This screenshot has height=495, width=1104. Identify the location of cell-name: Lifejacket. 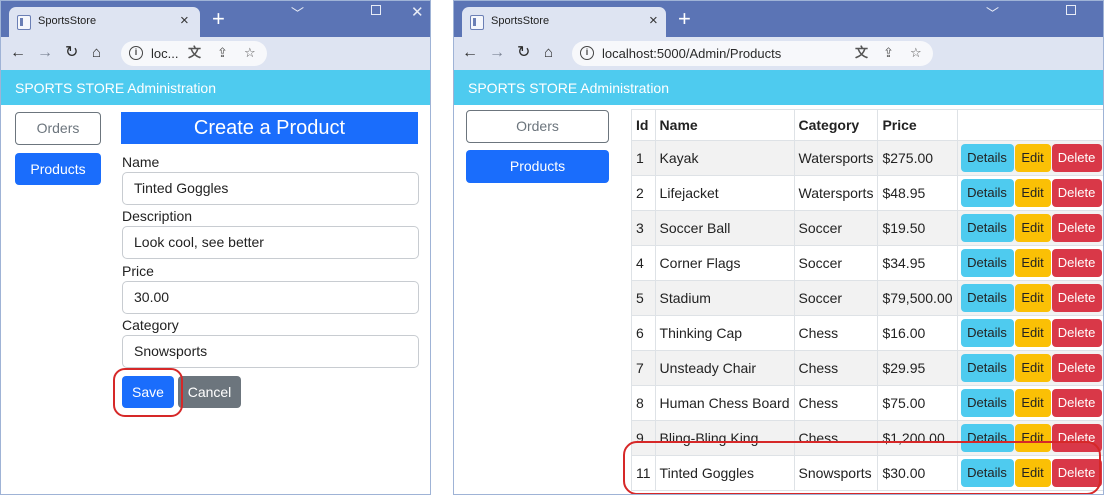
(724, 193).